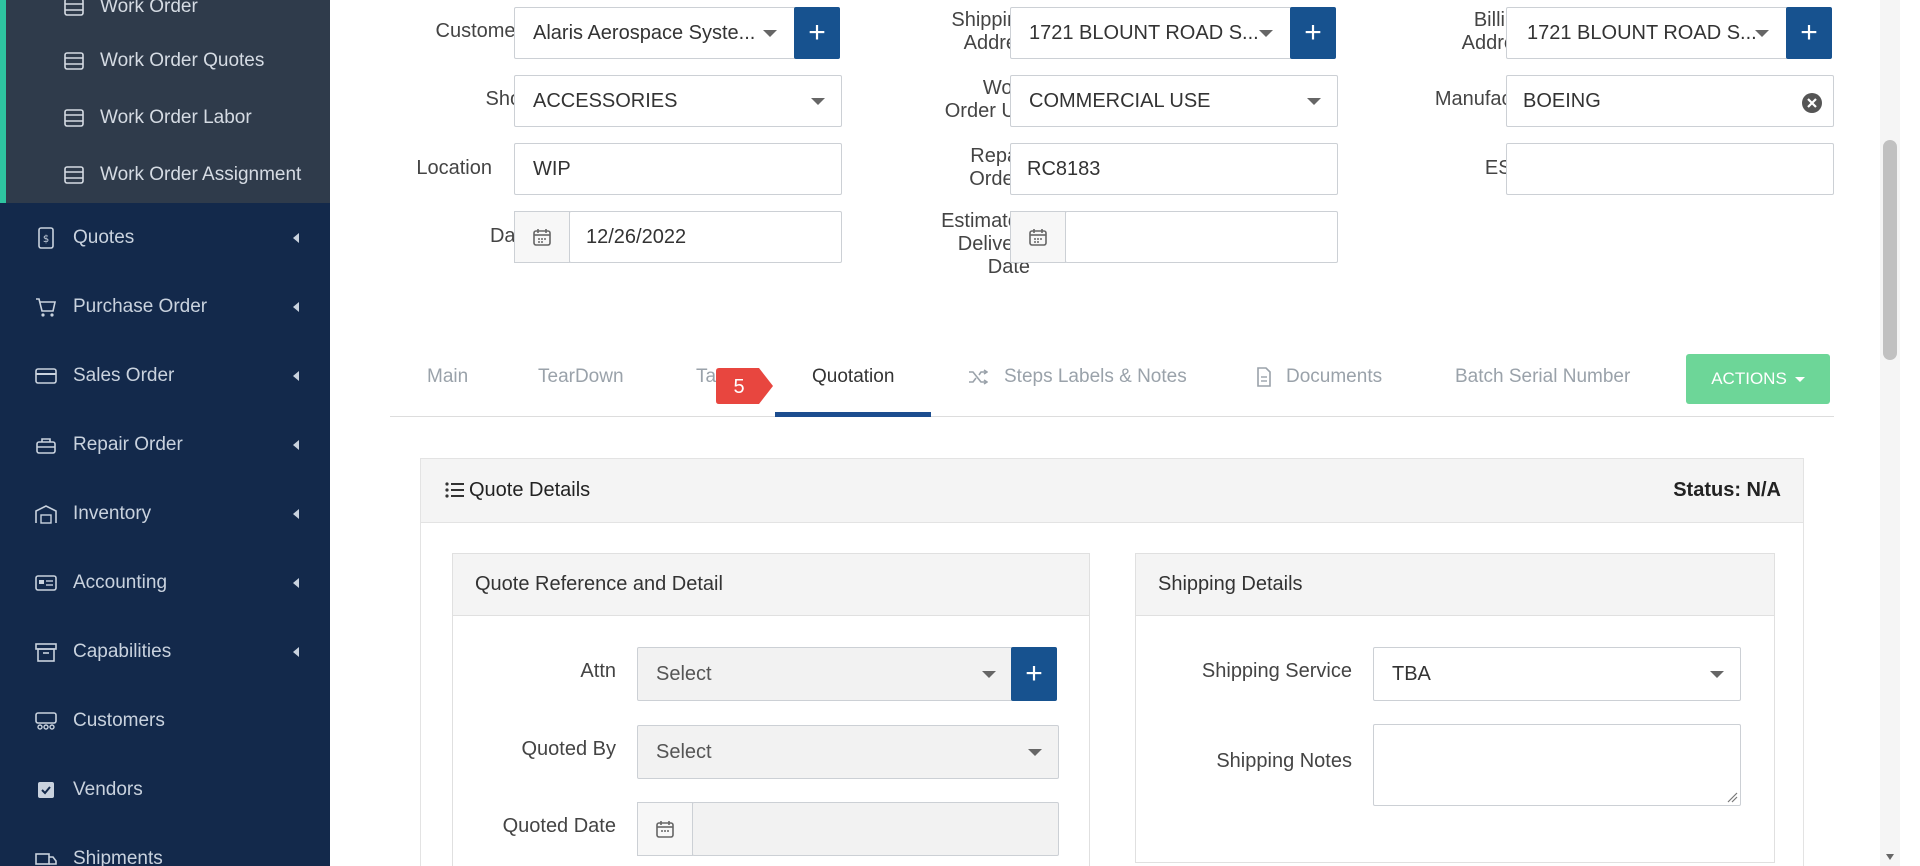 This screenshot has width=1920, height=866. I want to click on add-shipping-address-button: +, so click(1313, 33).